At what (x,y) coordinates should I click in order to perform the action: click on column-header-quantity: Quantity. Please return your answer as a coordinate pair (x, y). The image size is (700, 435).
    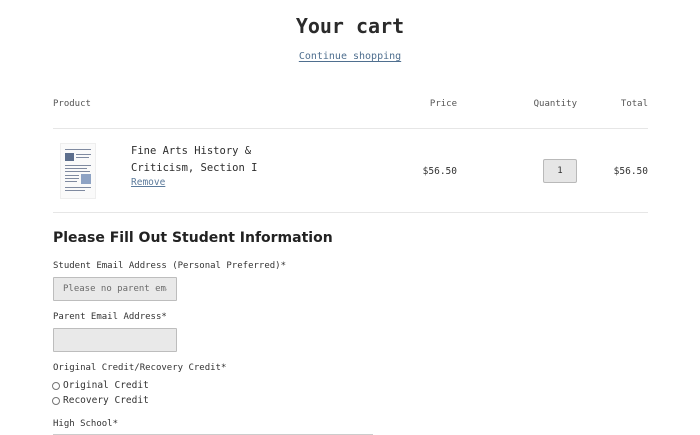
    Looking at the image, I should click on (555, 104).